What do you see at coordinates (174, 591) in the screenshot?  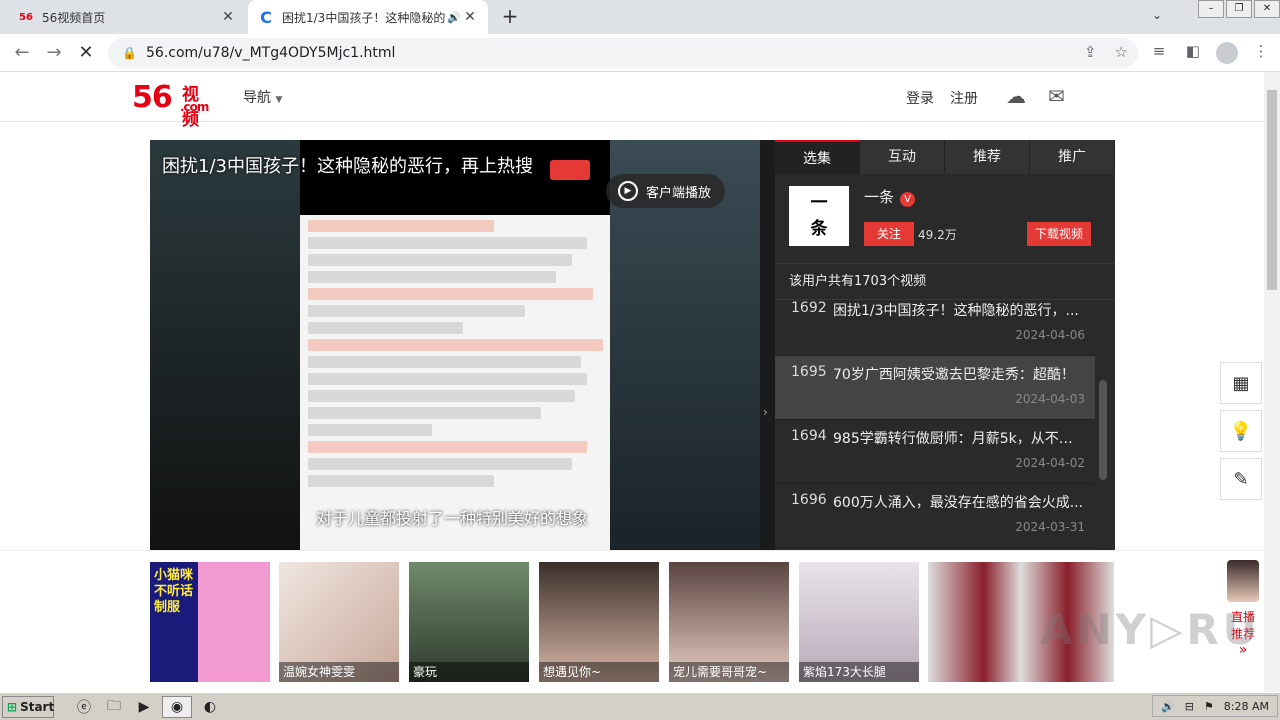 I see `ad-banner-text: 小猫咪不听话 制服` at bounding box center [174, 591].